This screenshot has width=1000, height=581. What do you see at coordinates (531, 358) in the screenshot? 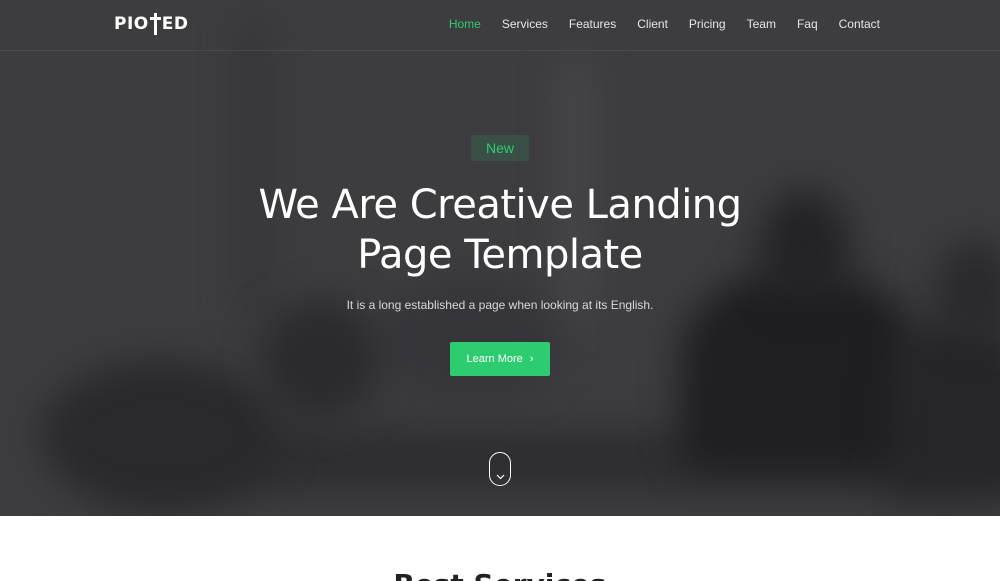
I see `chevron-right-icon: ›` at bounding box center [531, 358].